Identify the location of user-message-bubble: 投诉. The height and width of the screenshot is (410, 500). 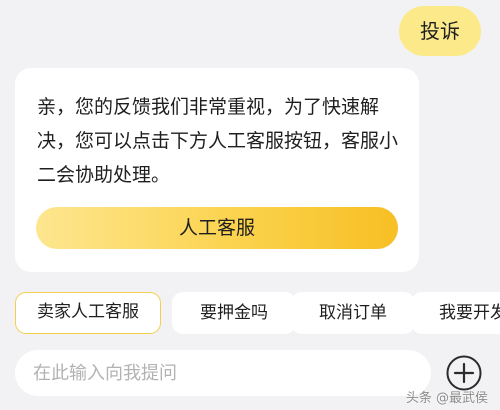
(440, 31).